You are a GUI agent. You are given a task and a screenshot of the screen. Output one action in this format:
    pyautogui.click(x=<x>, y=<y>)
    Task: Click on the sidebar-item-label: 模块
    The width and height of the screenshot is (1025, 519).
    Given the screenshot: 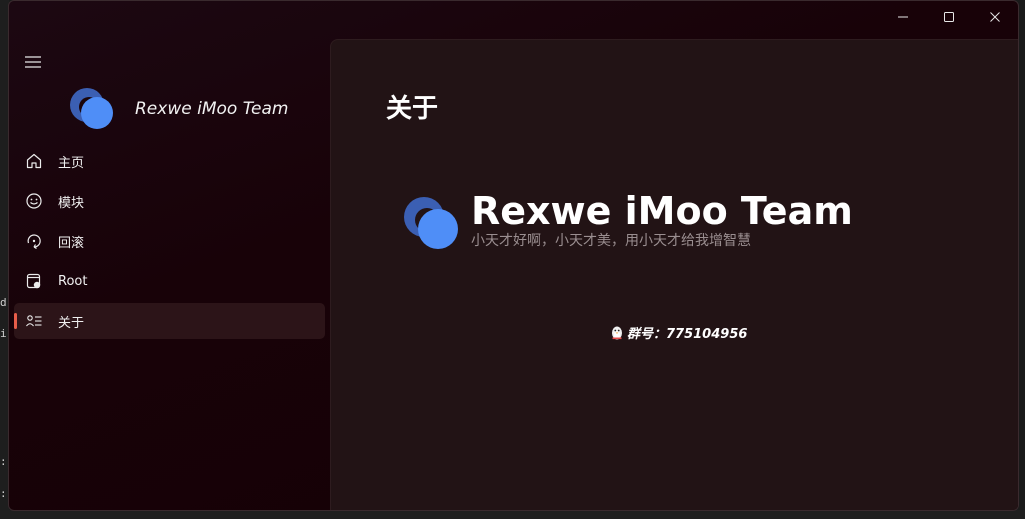 What is the action you would take?
    pyautogui.click(x=71, y=203)
    